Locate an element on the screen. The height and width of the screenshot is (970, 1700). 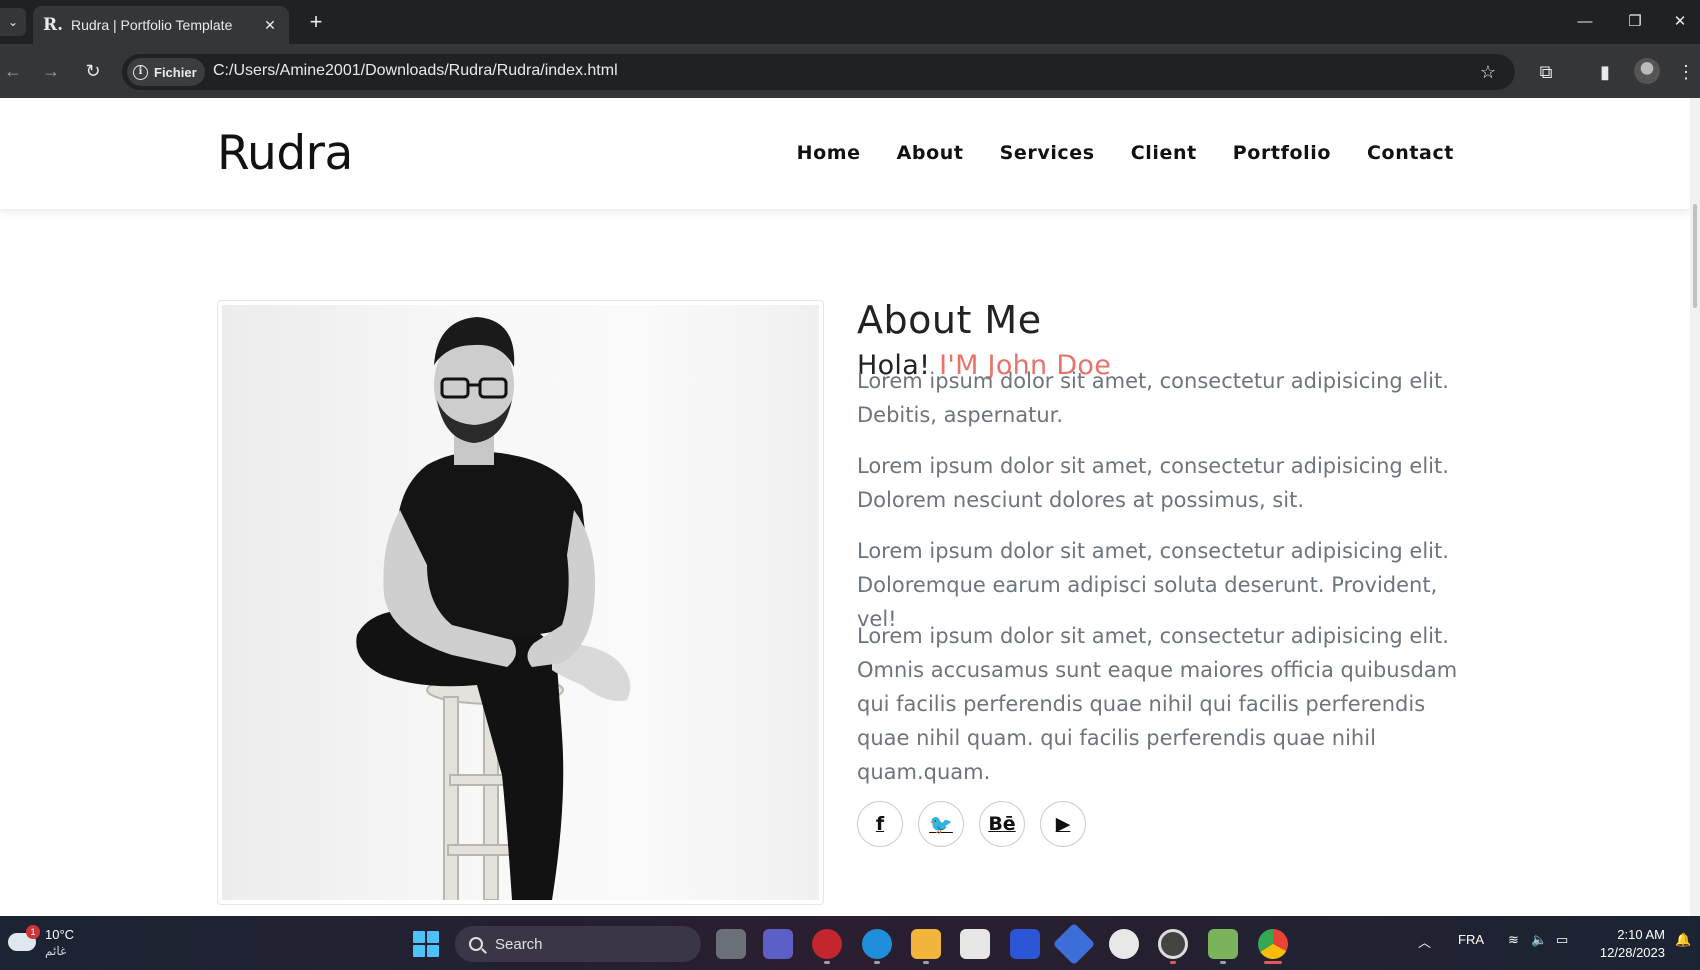
nav-contact: Contact is located at coordinates (1410, 153).